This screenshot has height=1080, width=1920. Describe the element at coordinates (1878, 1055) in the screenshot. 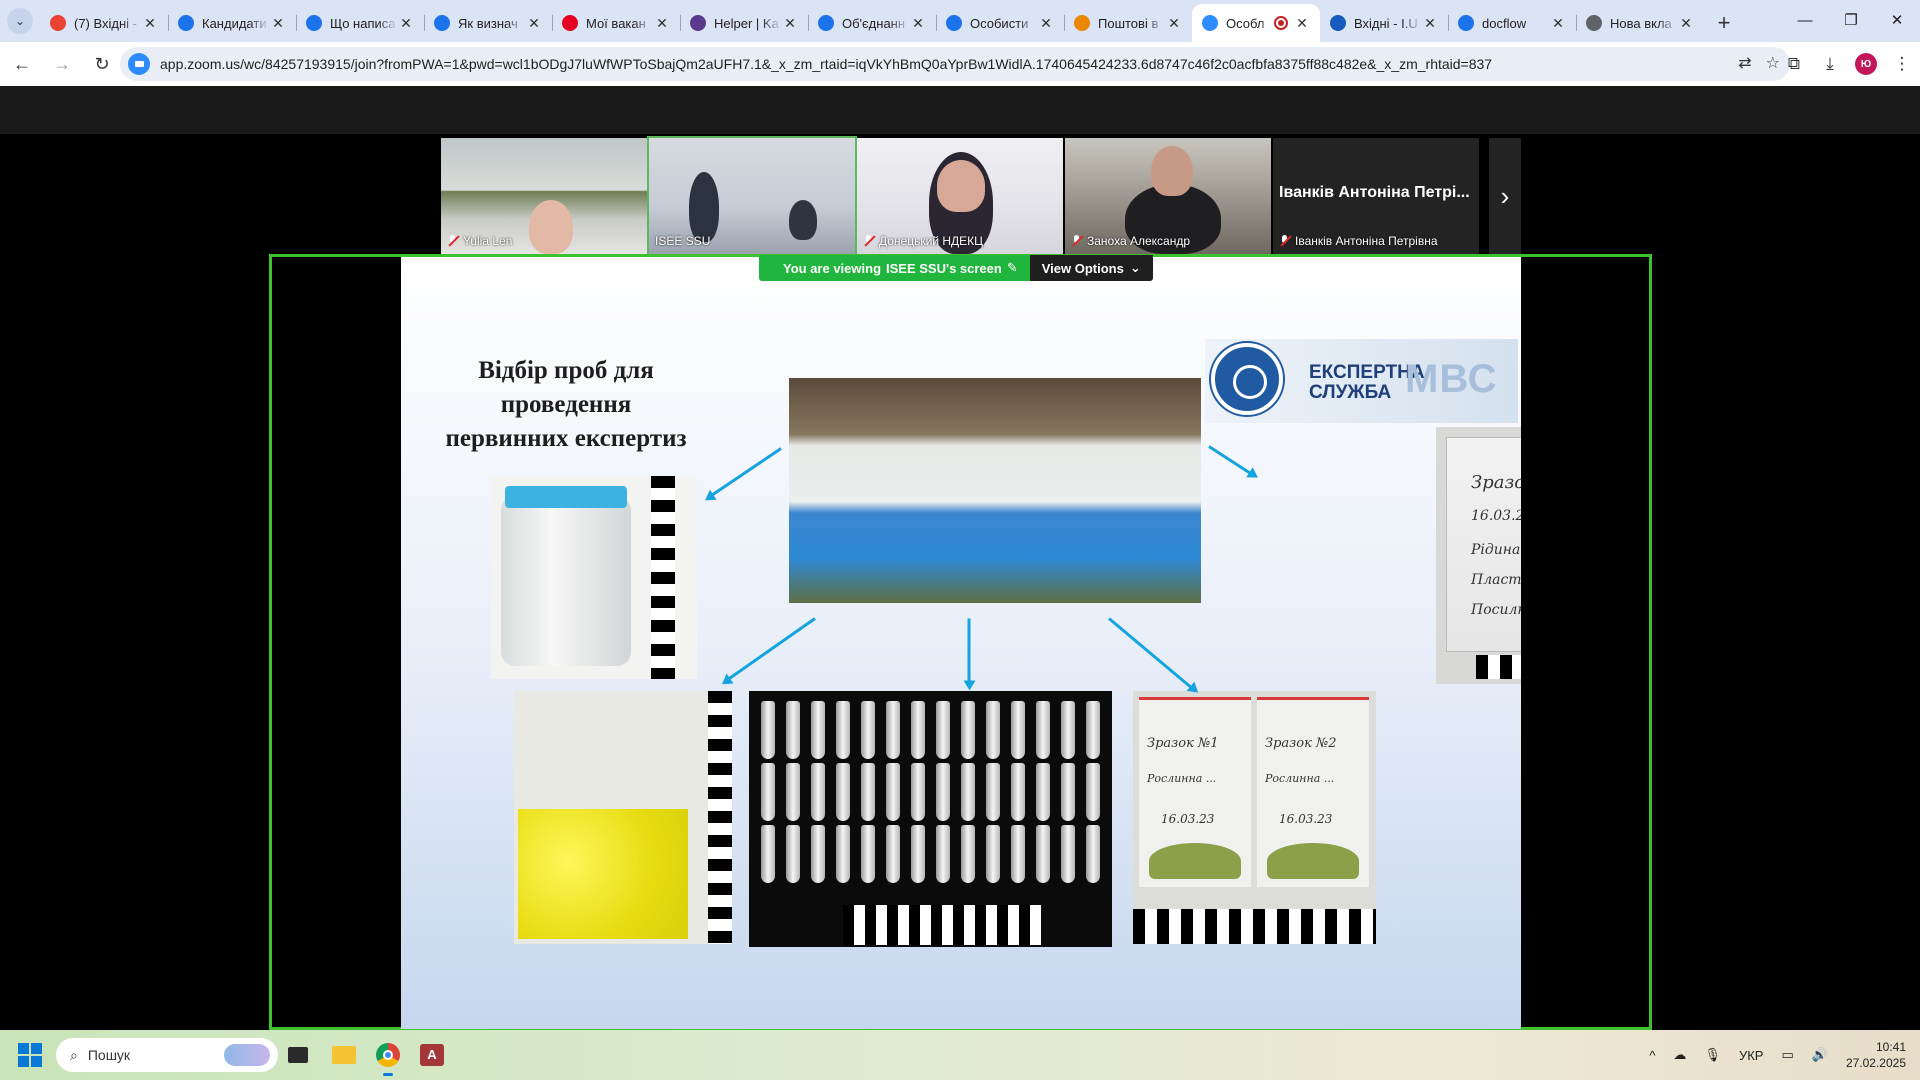

I see `clock: 10:41 27.02.2025` at that location.